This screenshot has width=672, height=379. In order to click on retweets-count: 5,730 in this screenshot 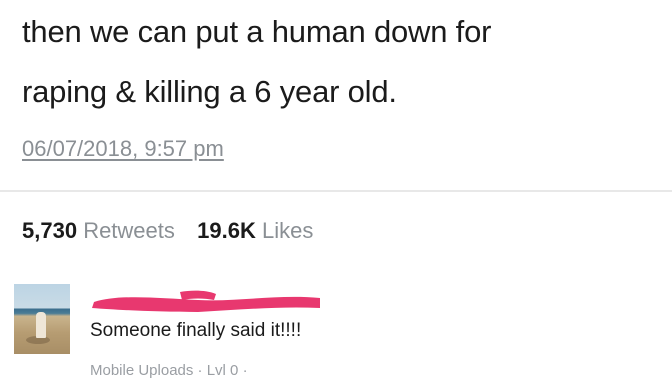, I will do `click(49, 230)`.